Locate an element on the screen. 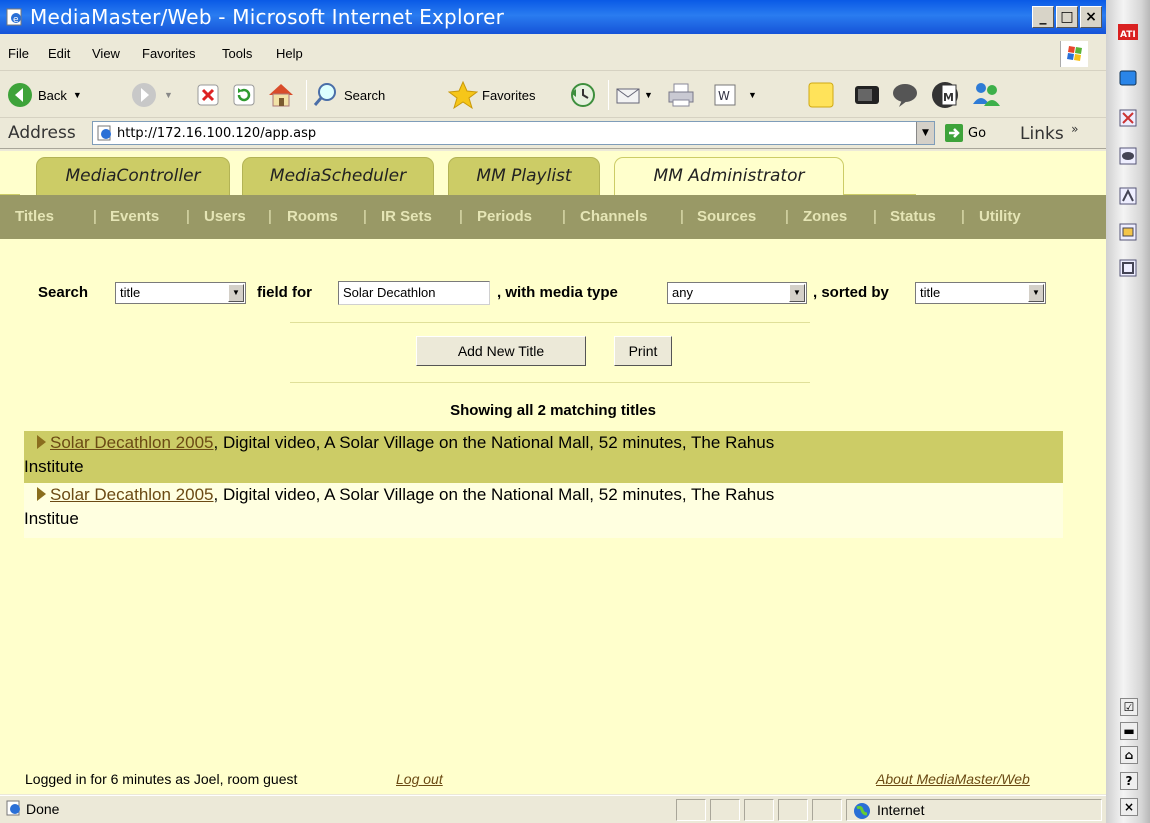 Image resolution: width=1150 pixels, height=823 pixels. mediamaster-button: M is located at coordinates (945, 95).